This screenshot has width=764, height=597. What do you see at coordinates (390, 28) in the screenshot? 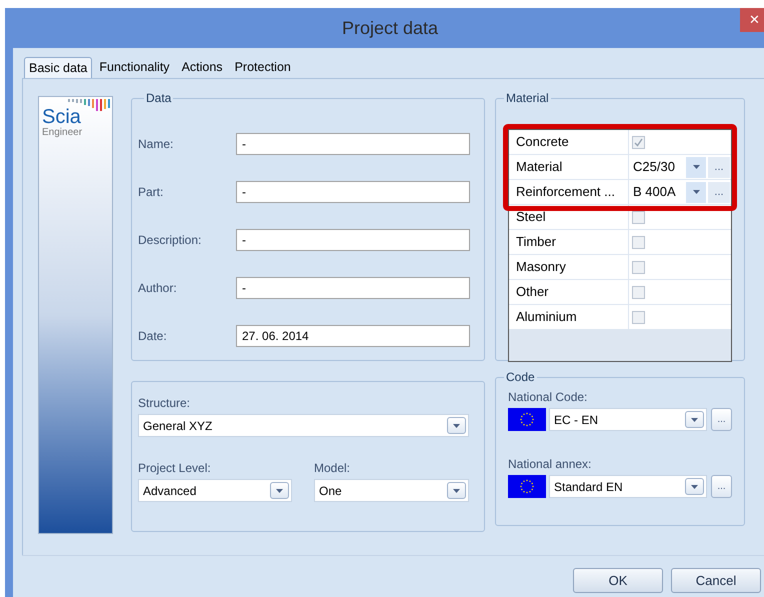
I see `window-title: Project data` at bounding box center [390, 28].